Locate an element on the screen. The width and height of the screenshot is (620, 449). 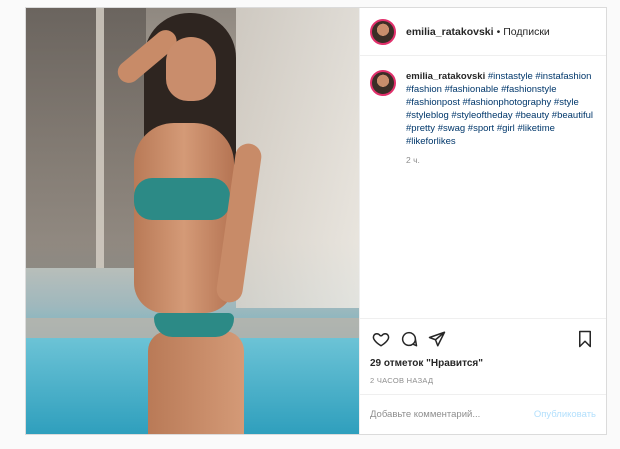
hashtag-link: #fashionstyle is located at coordinates (528, 89).